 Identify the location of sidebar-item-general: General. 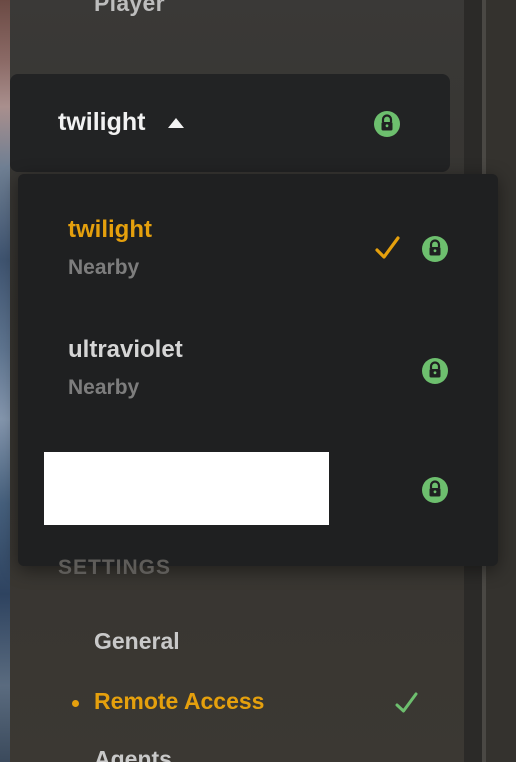
(137, 641).